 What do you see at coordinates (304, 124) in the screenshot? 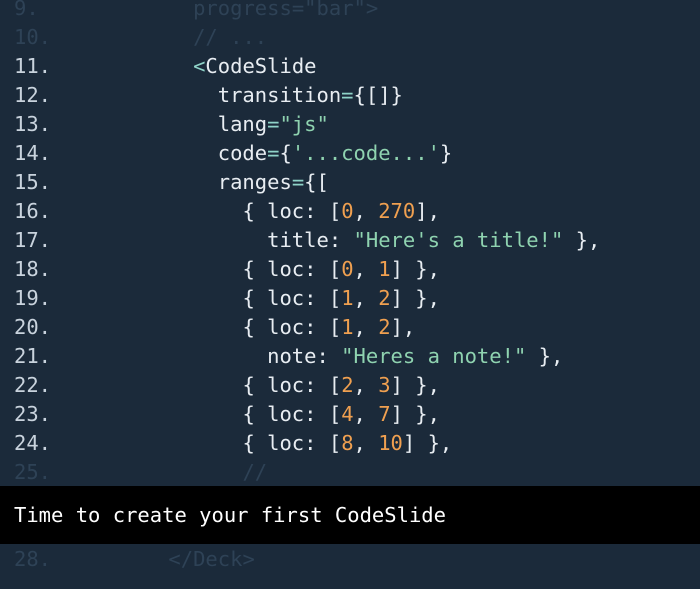
I see `code-token: "js"` at bounding box center [304, 124].